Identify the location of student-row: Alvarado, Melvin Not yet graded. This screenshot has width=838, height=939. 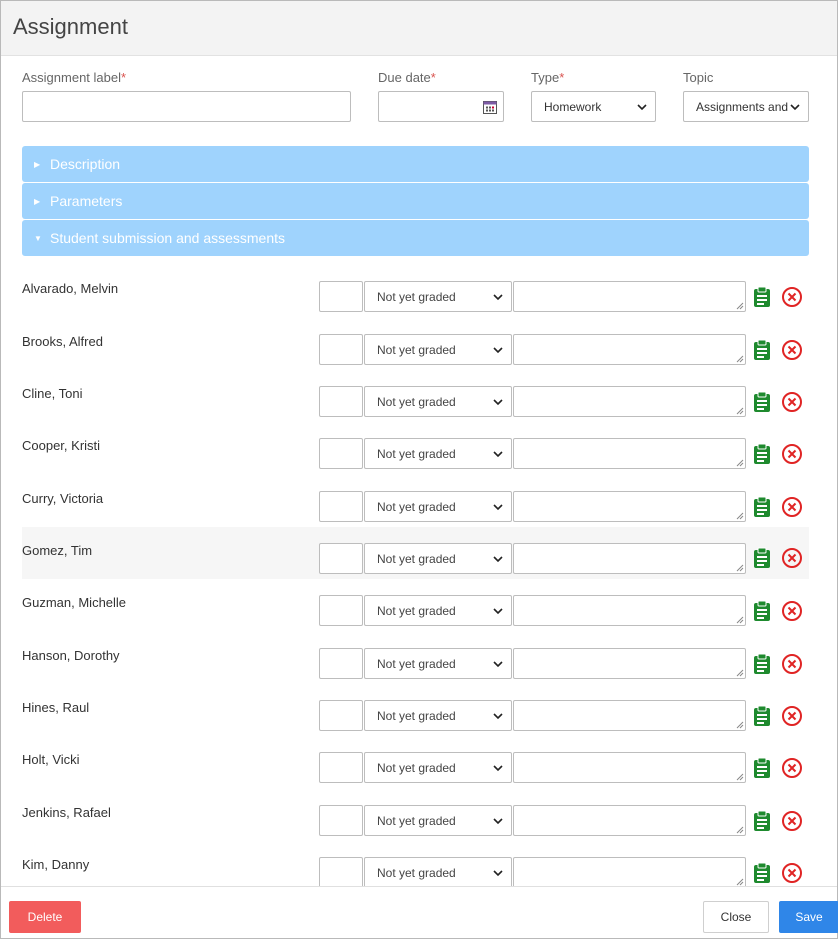
(415, 300).